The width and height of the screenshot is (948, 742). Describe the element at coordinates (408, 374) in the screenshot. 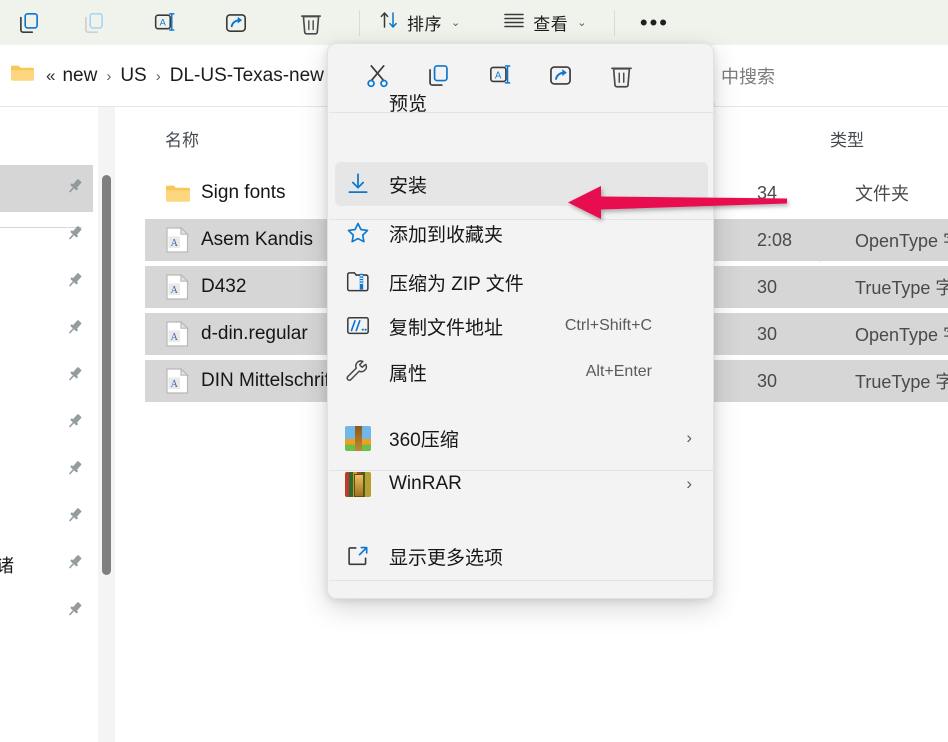

I see `context-menu-item-label: 属性` at that location.